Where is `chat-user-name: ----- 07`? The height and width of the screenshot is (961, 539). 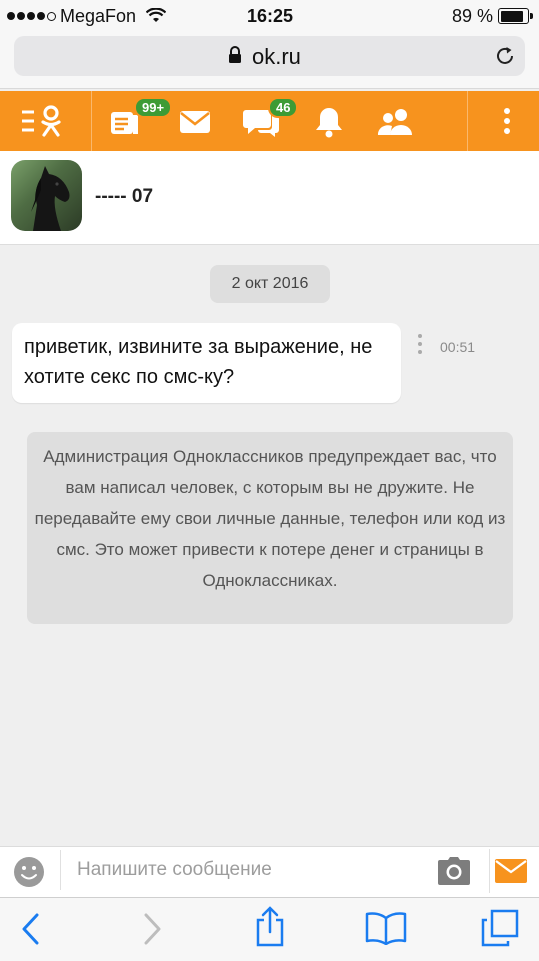
chat-user-name: ----- 07 is located at coordinates (124, 197).